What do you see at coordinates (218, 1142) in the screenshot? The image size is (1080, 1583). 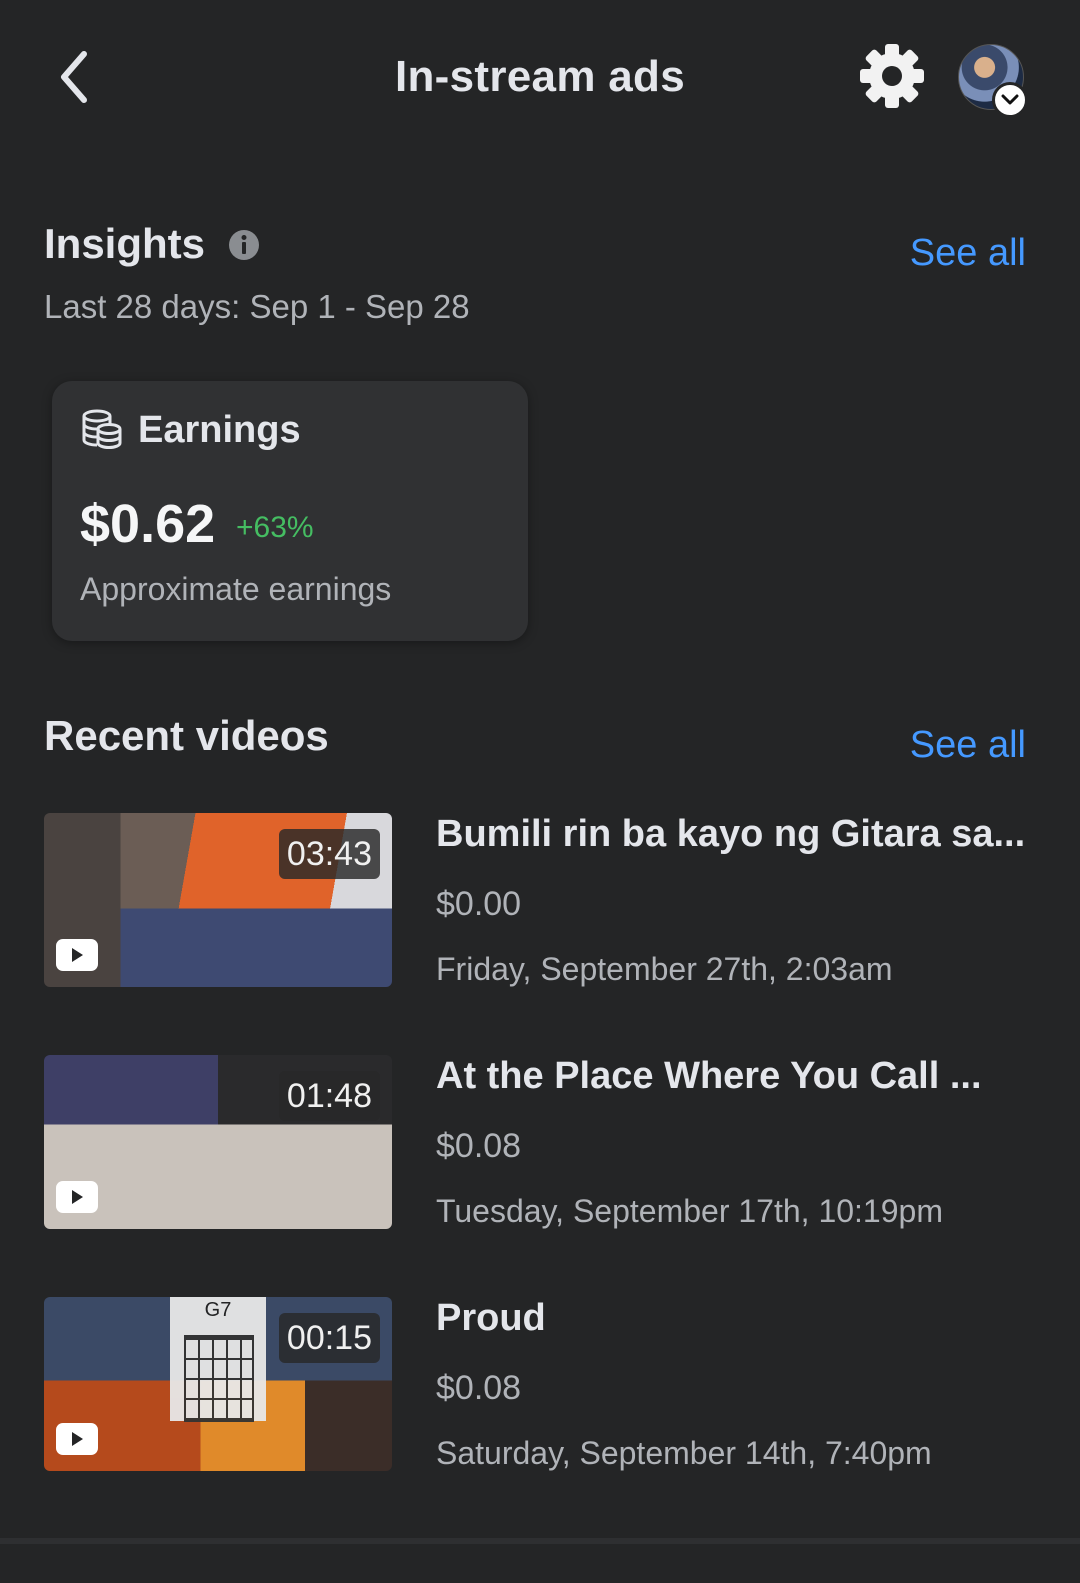 I see `video-thumbnail: 01:48` at bounding box center [218, 1142].